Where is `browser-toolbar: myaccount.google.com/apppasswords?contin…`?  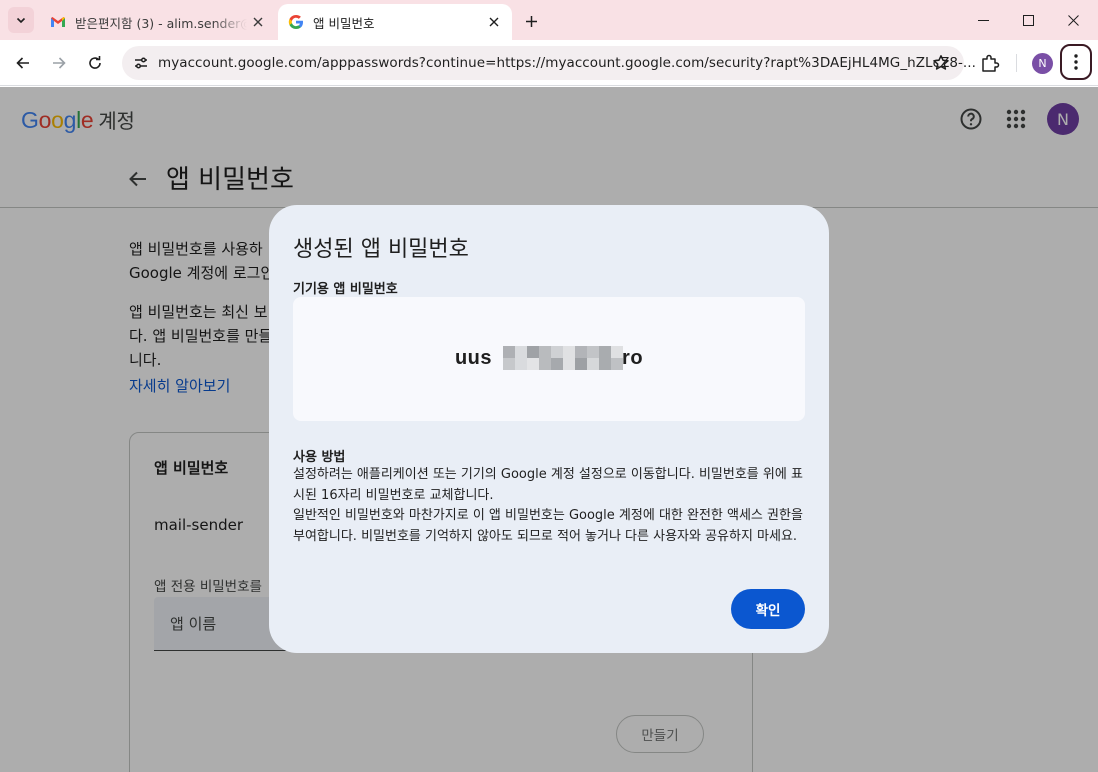 browser-toolbar: myaccount.google.com/apppasswords?contin… is located at coordinates (549, 63).